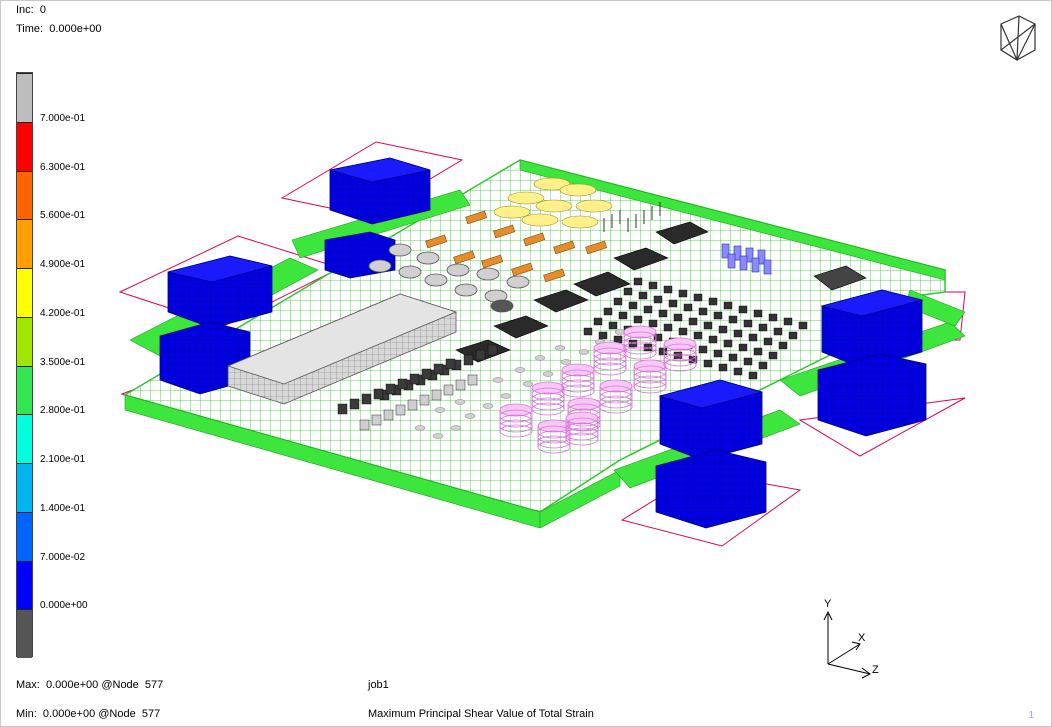  What do you see at coordinates (90, 685) in the screenshot?
I see `max-readout: Max: 0.000e+00 @Node 577` at bounding box center [90, 685].